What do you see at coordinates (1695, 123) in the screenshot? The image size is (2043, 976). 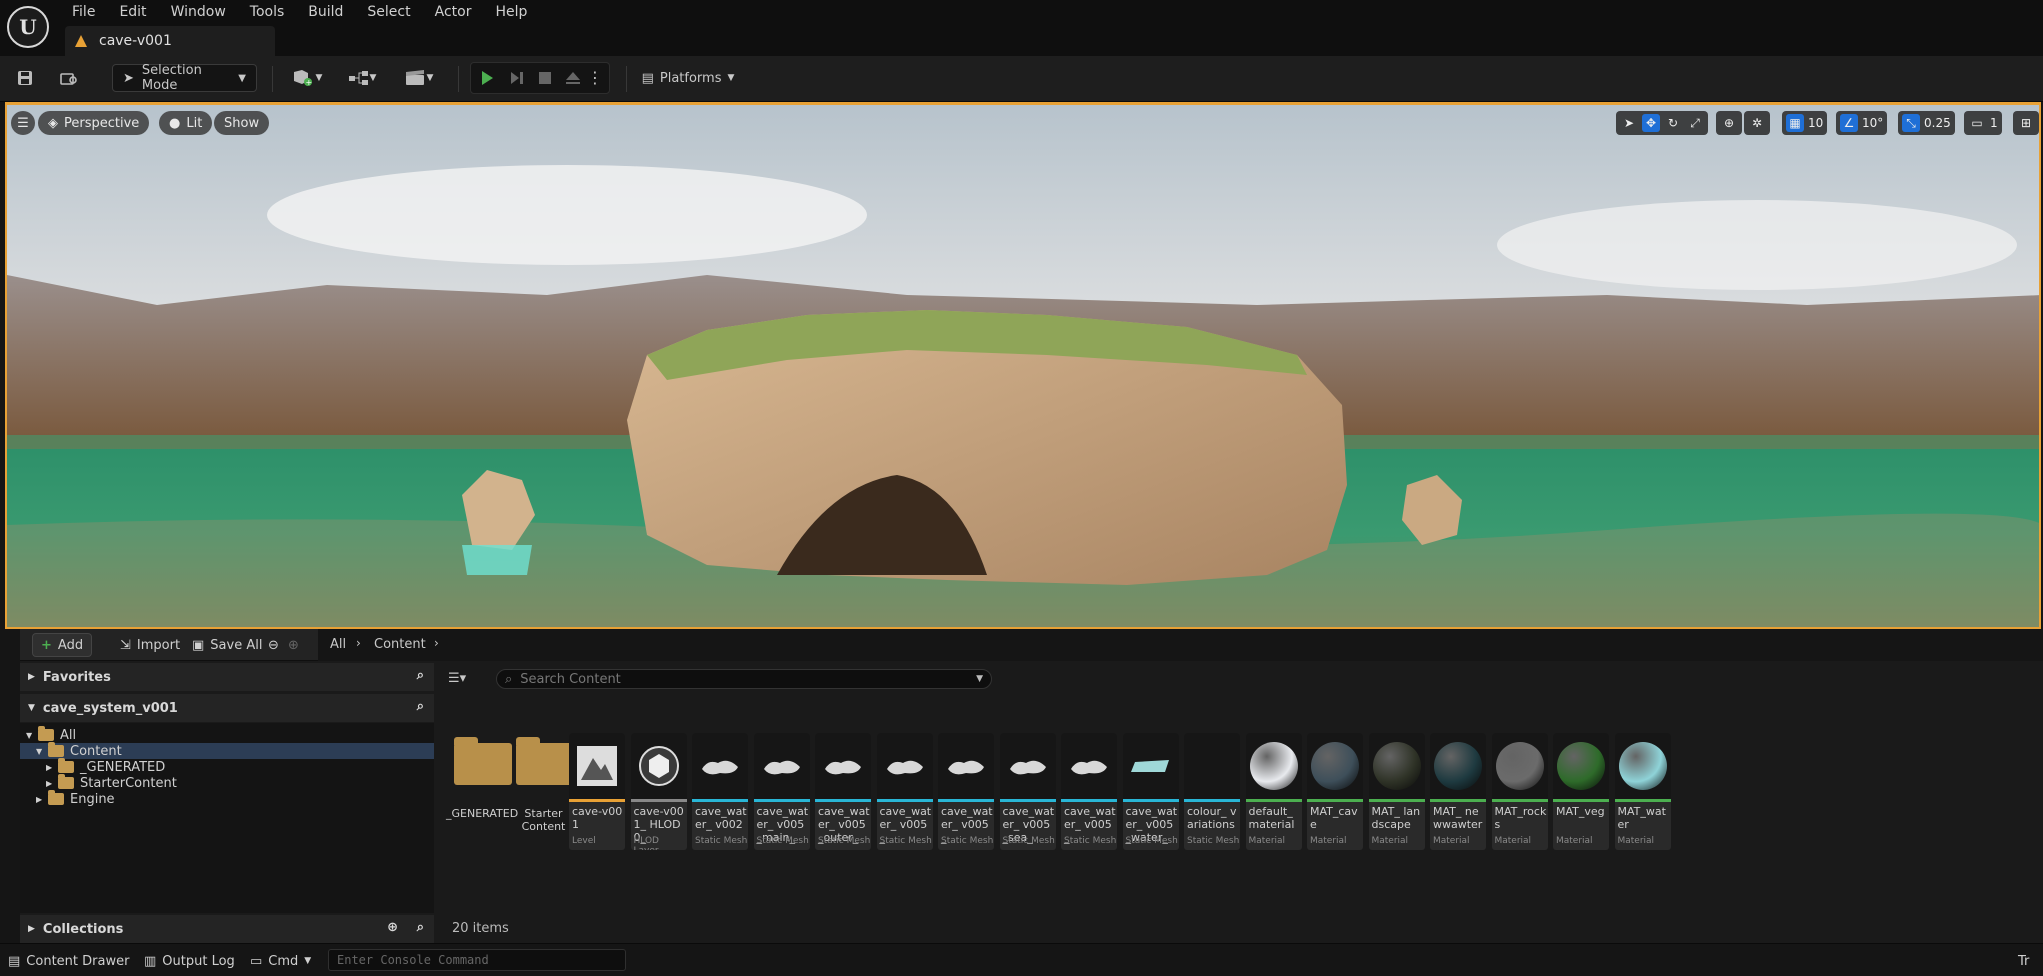 I see `scale-tool-icon: ⤢` at bounding box center [1695, 123].